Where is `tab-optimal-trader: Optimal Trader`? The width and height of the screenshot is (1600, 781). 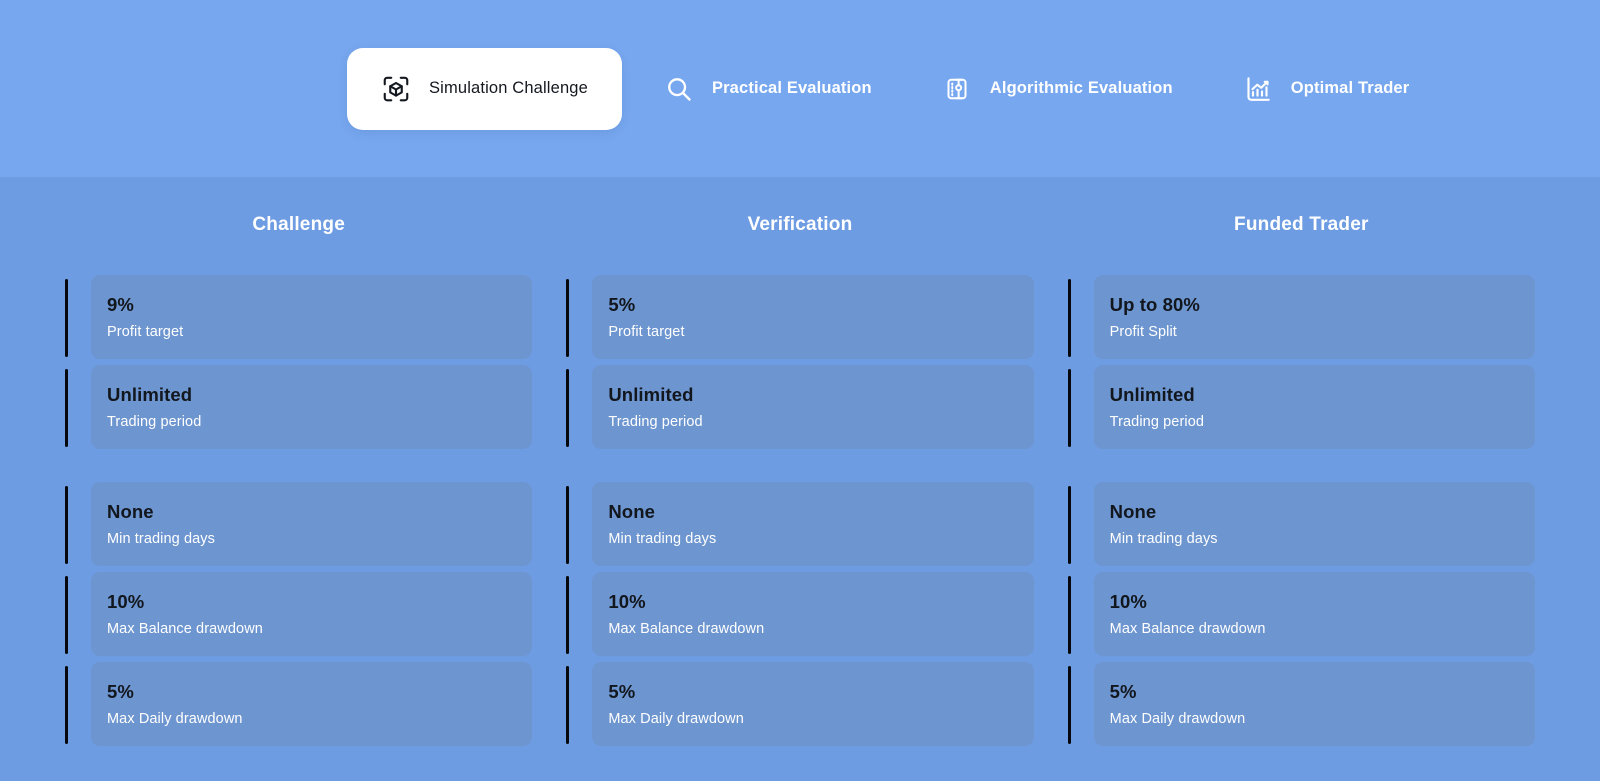
tab-optimal-trader: Optimal Trader is located at coordinates (1326, 89).